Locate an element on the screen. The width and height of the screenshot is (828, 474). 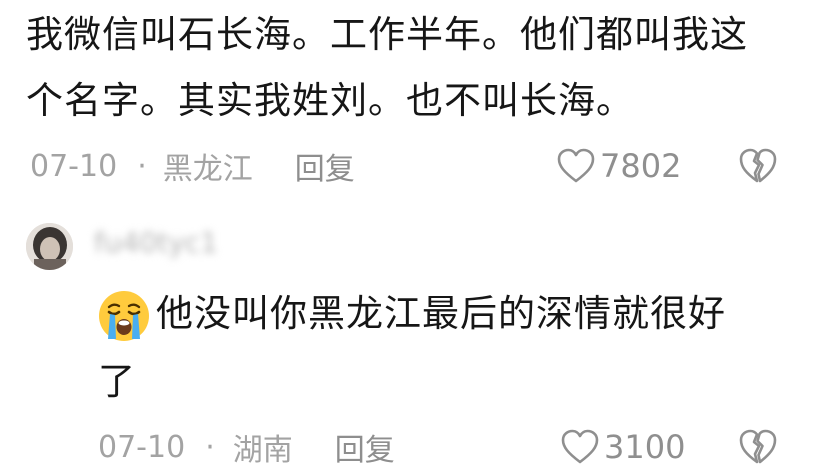
comment-text-line: 他没叫你黑龙江最后的深情就很好 is located at coordinates (441, 313).